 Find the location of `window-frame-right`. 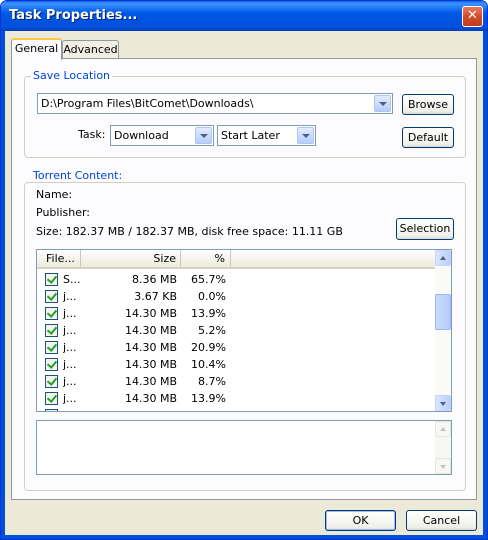

window-frame-right is located at coordinates (485, 285).